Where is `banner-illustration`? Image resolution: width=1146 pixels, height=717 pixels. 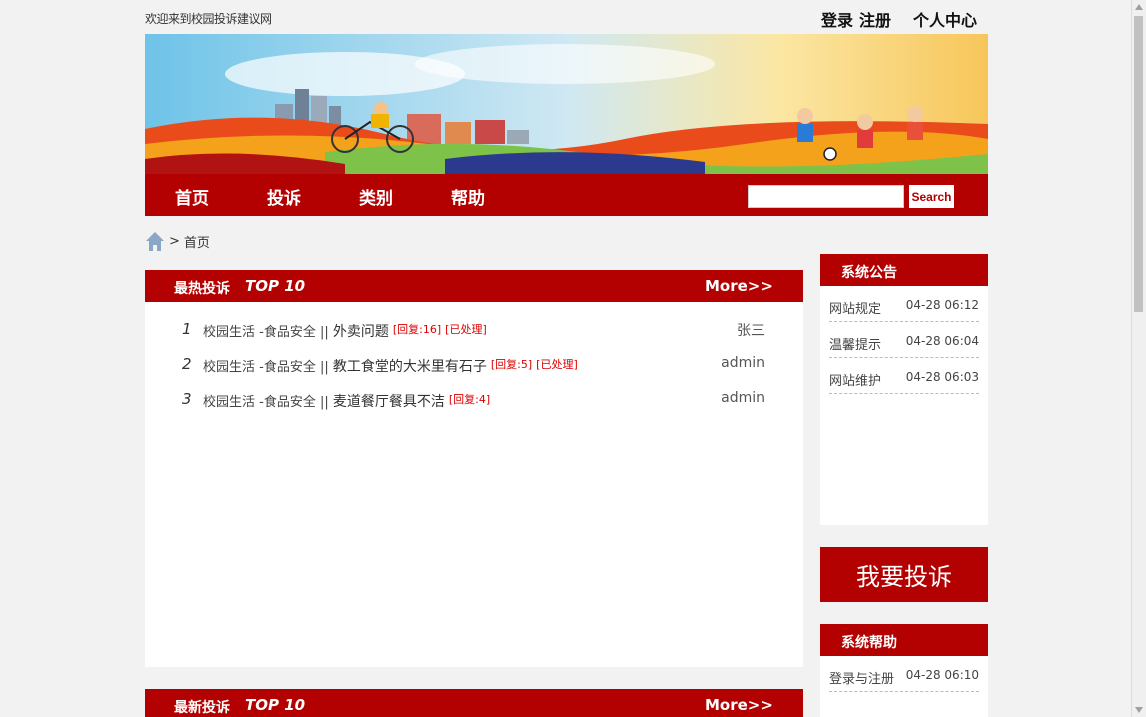
banner-illustration is located at coordinates (566, 104).